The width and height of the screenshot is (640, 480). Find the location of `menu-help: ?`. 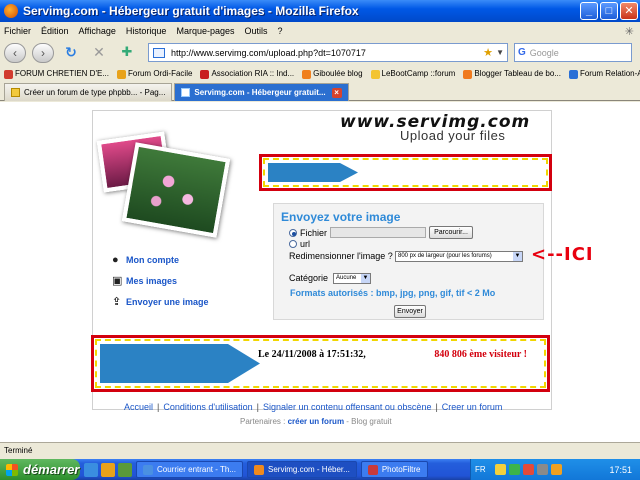

menu-help: ? is located at coordinates (280, 31).